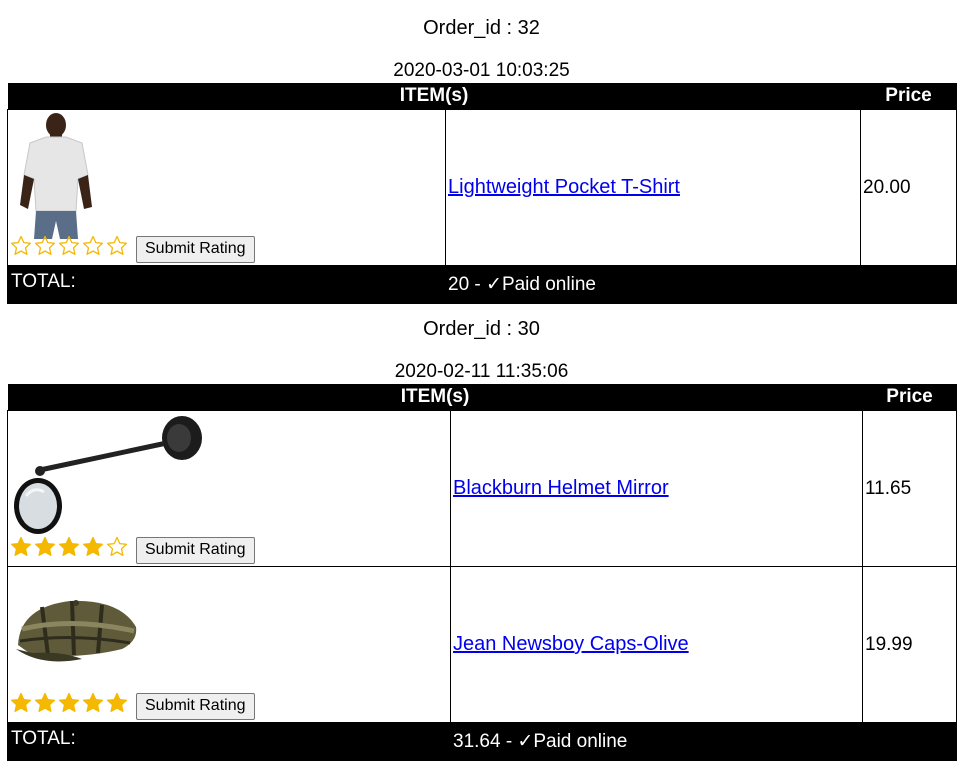  Describe the element at coordinates (909, 187) in the screenshot. I see `item-price: 20.00` at that location.